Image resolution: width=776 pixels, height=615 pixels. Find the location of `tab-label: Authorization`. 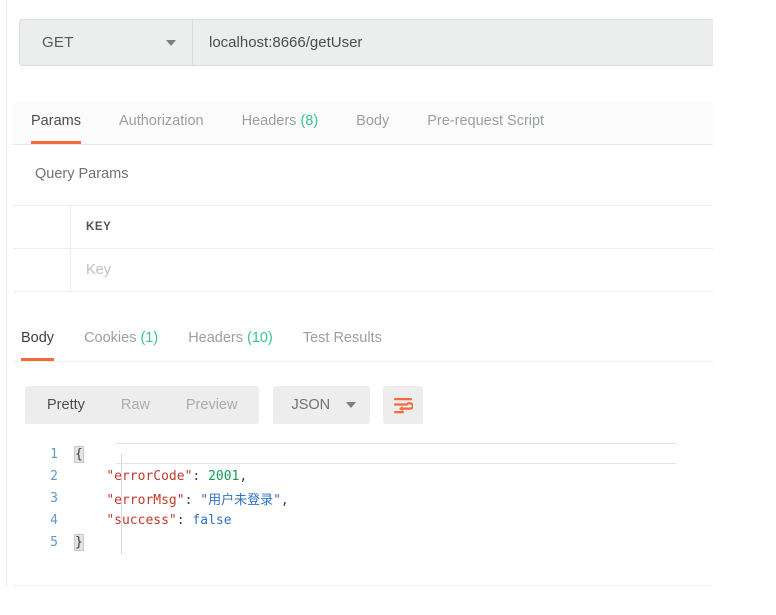

tab-label: Authorization is located at coordinates (161, 121).